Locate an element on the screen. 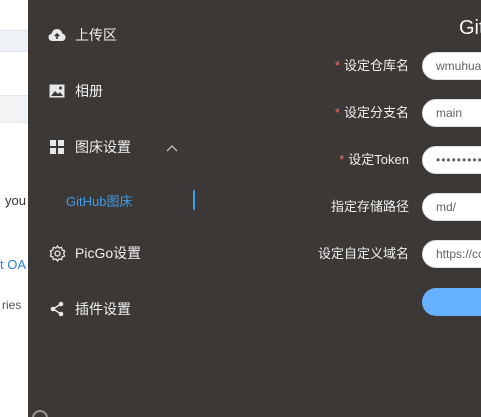 Image resolution: width=481 pixels, height=417 pixels. sidebar-item-image-host-settings: 图床设置 is located at coordinates (113, 147).